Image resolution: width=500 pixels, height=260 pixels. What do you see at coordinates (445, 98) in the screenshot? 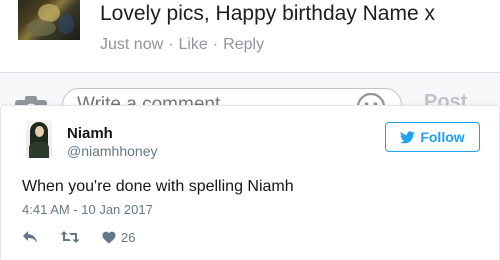
I see `post-button: Post` at bounding box center [445, 98].